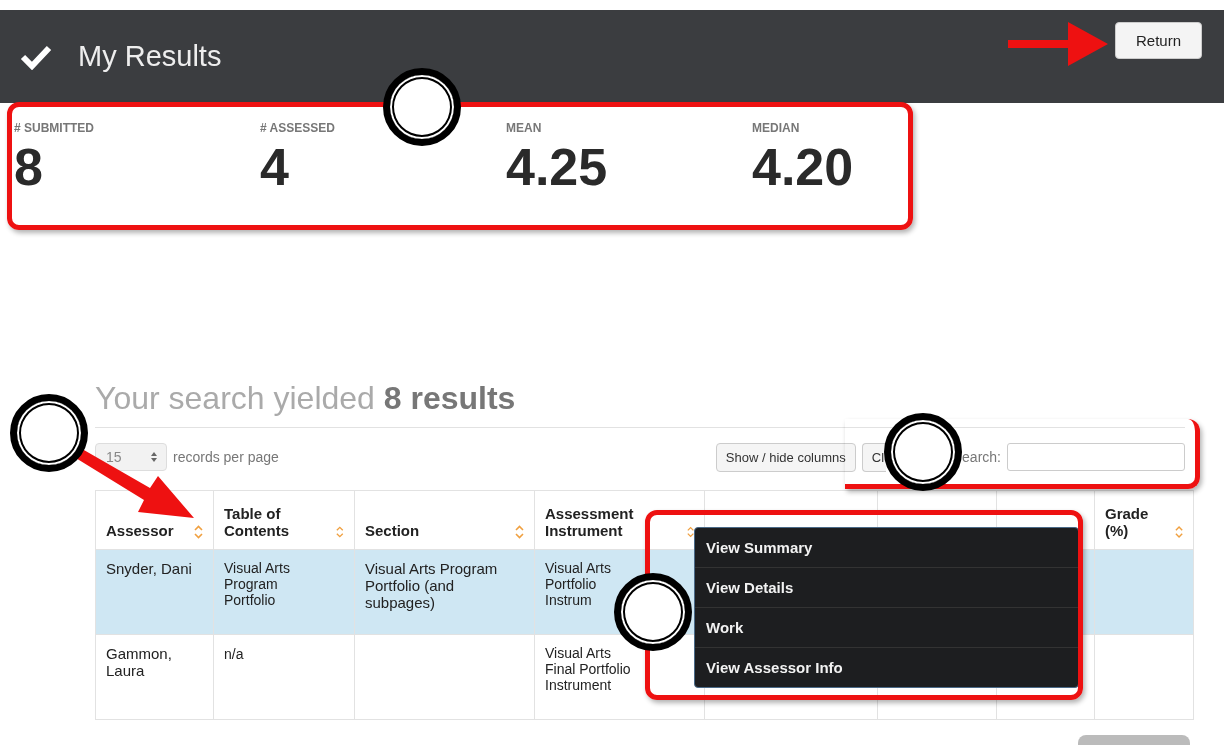  I want to click on column-header: Section, so click(444, 520).